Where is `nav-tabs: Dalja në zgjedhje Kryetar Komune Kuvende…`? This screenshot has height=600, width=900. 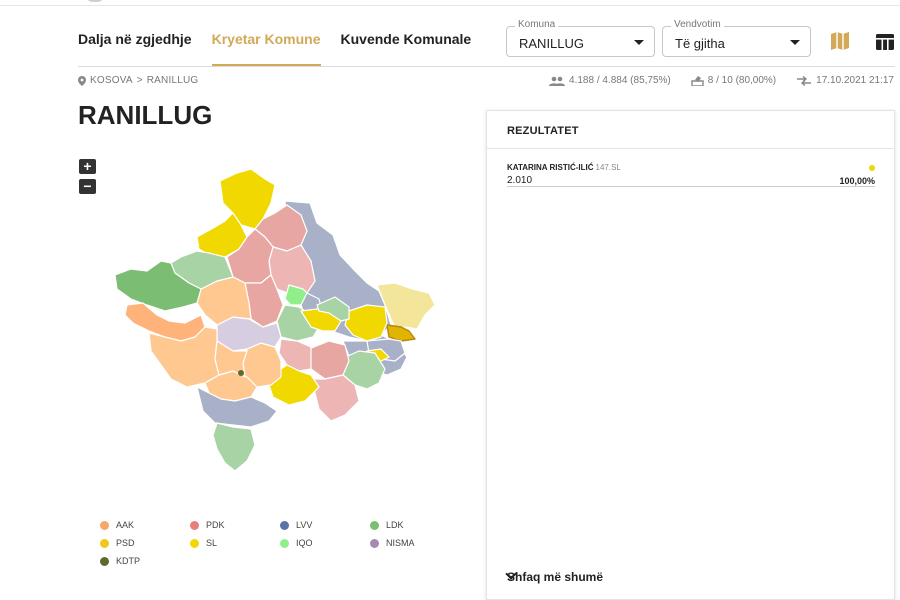 nav-tabs: Dalja në zgjedhje Kryetar Komune Kuvende… is located at coordinates (274, 49).